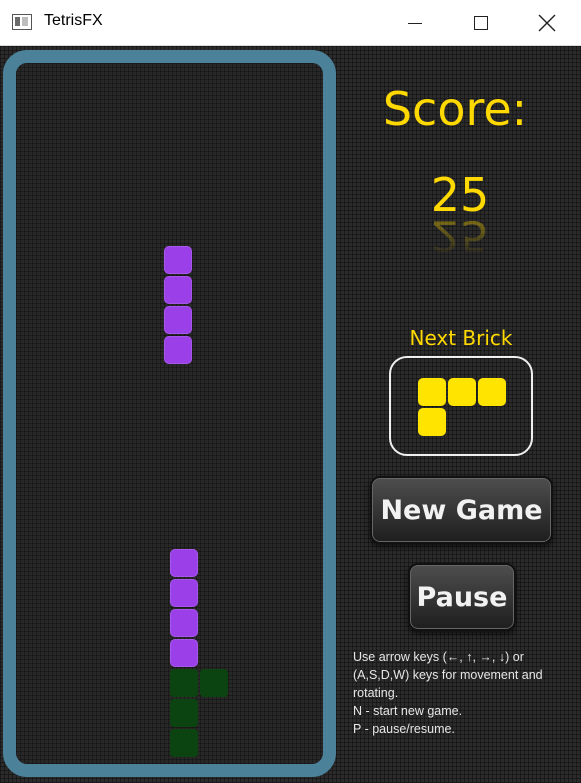 The height and width of the screenshot is (783, 581). I want to click on title-bar: TetrisFX, so click(290, 23).